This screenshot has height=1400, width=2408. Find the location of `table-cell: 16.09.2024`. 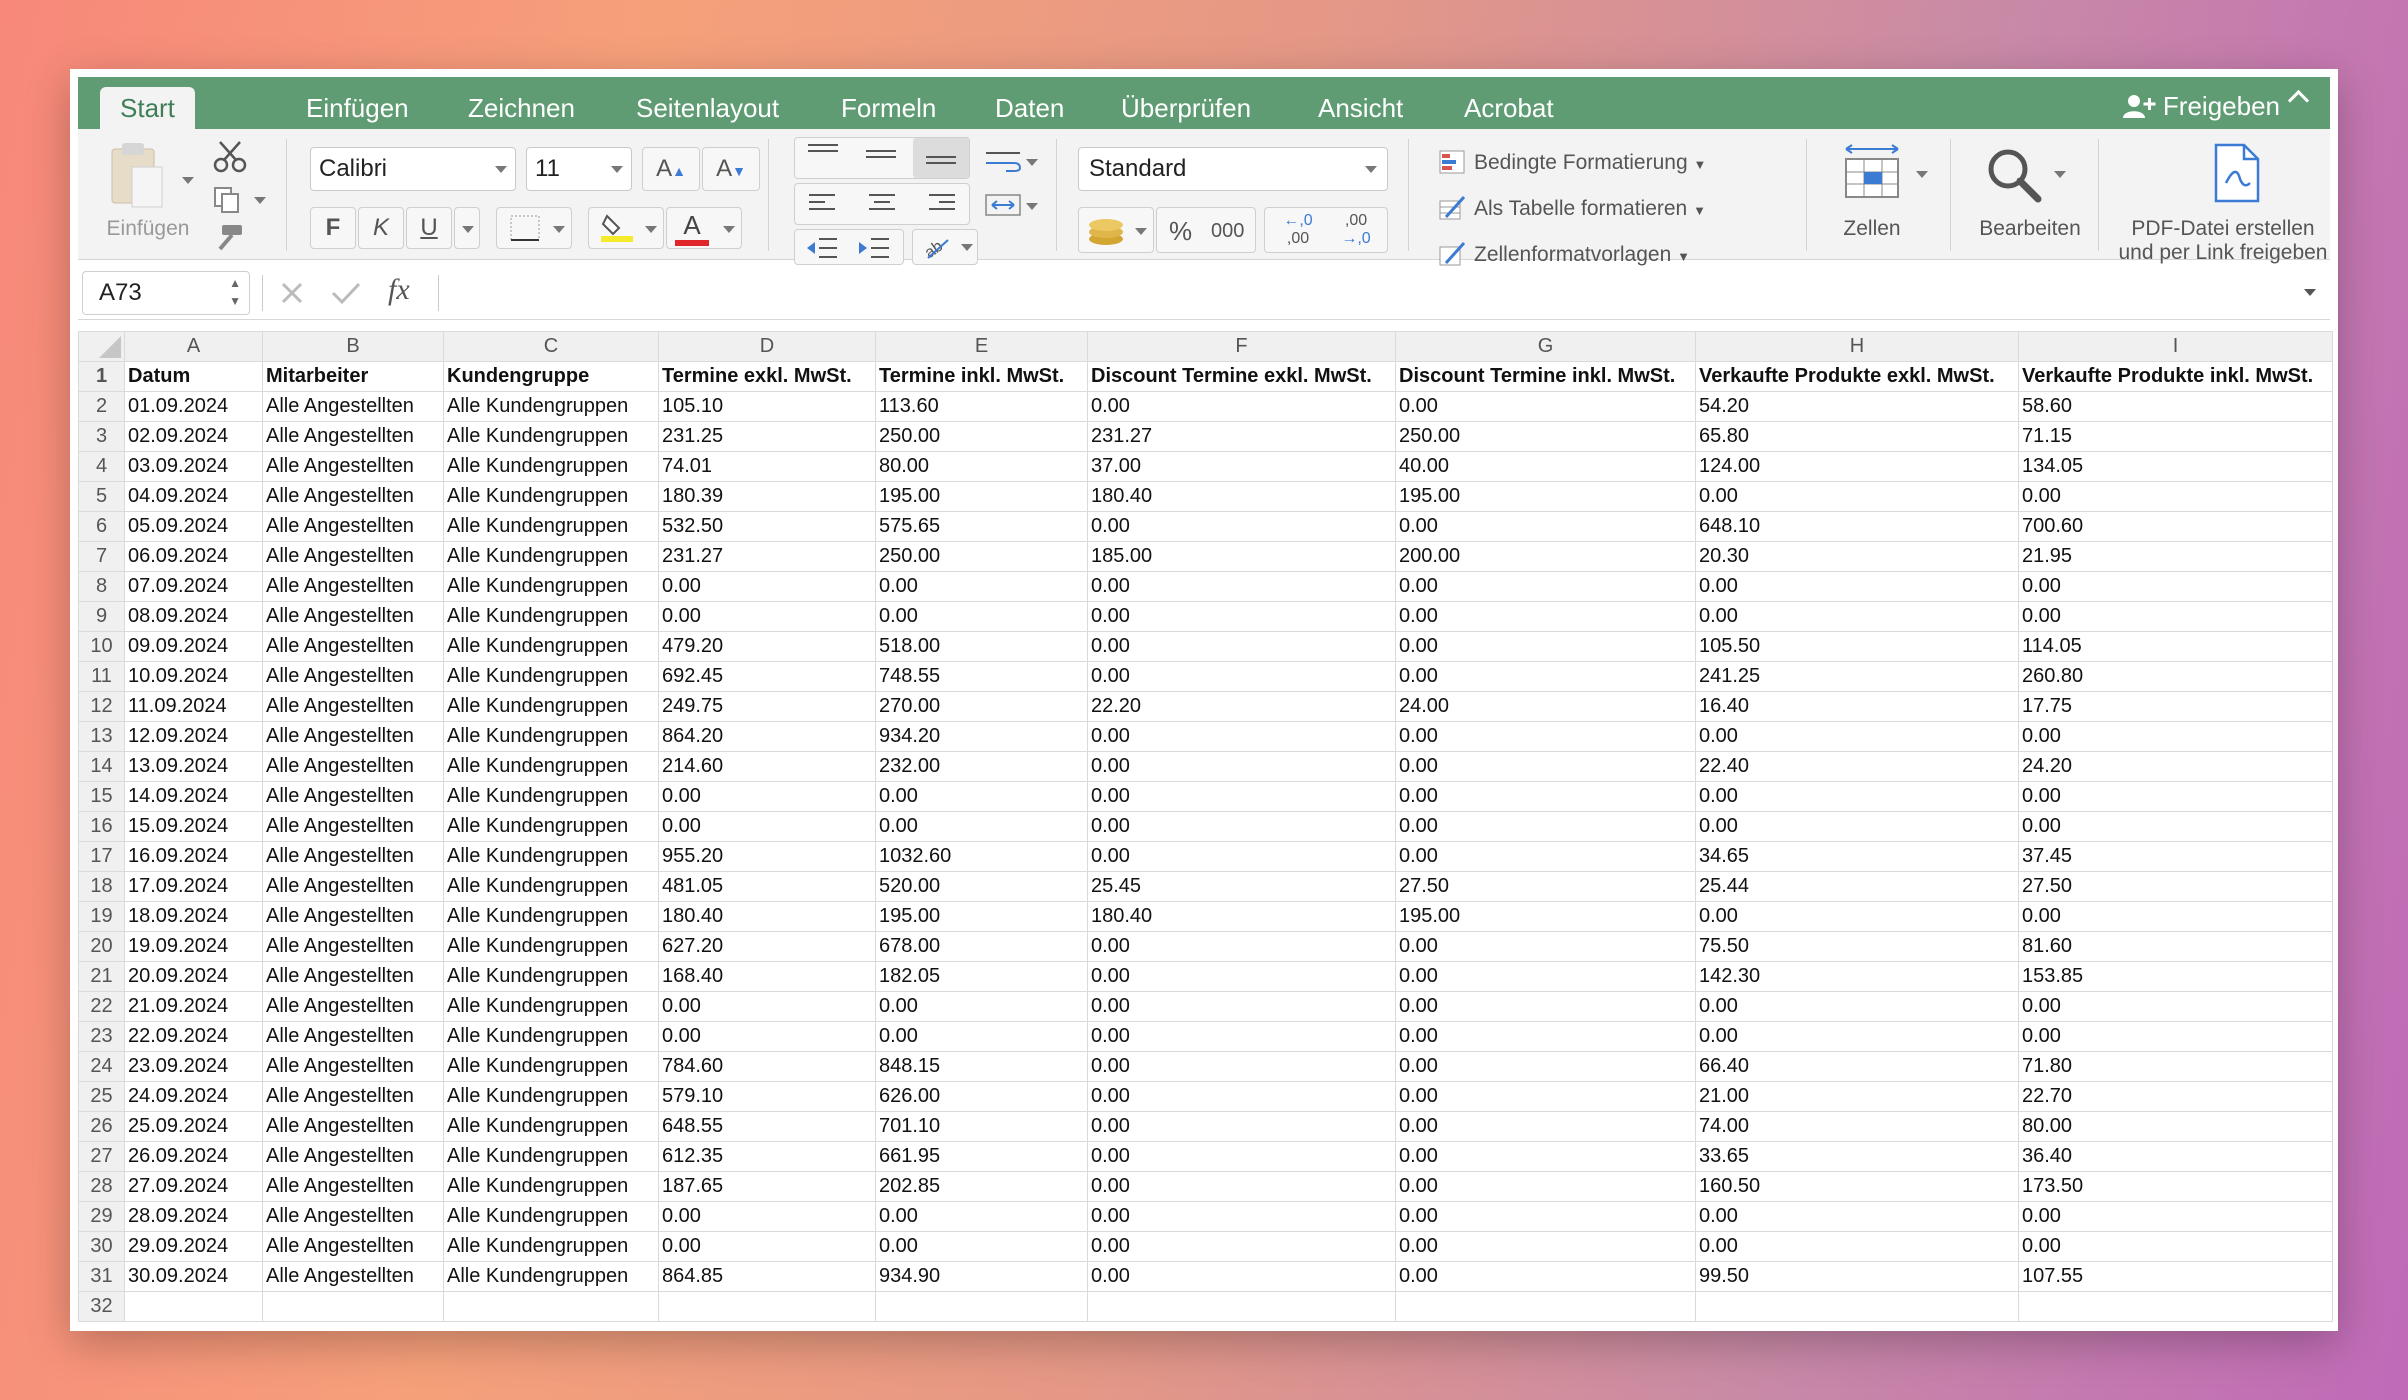

table-cell: 16.09.2024 is located at coordinates (193, 856).